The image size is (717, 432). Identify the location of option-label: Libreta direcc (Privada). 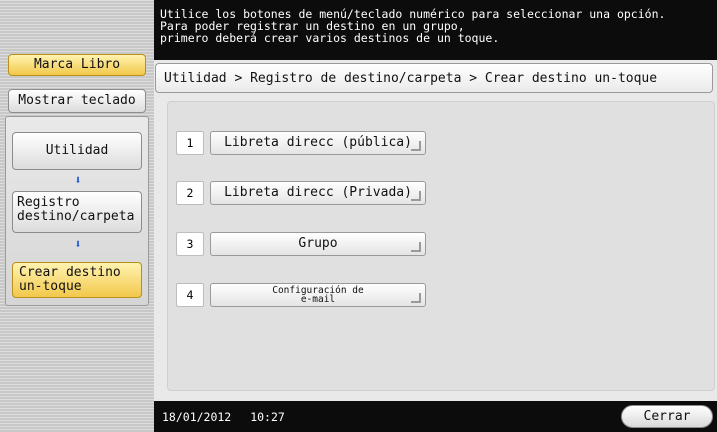
(318, 192).